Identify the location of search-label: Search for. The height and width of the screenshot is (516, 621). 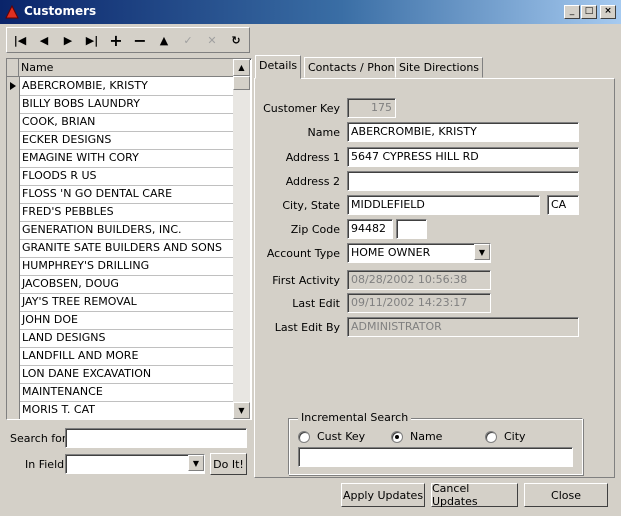
(38, 438).